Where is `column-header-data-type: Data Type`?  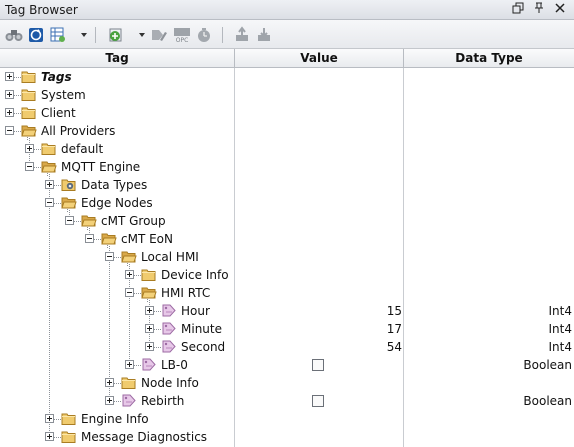
column-header-data-type: Data Type is located at coordinates (489, 58).